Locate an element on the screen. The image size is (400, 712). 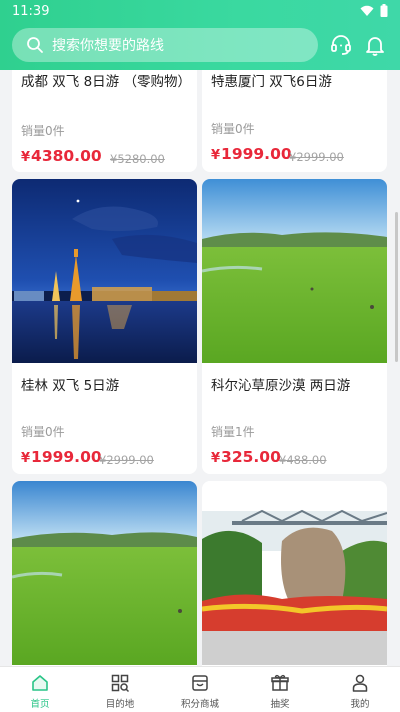
tab-label: 积分商城 is located at coordinates (199, 704).